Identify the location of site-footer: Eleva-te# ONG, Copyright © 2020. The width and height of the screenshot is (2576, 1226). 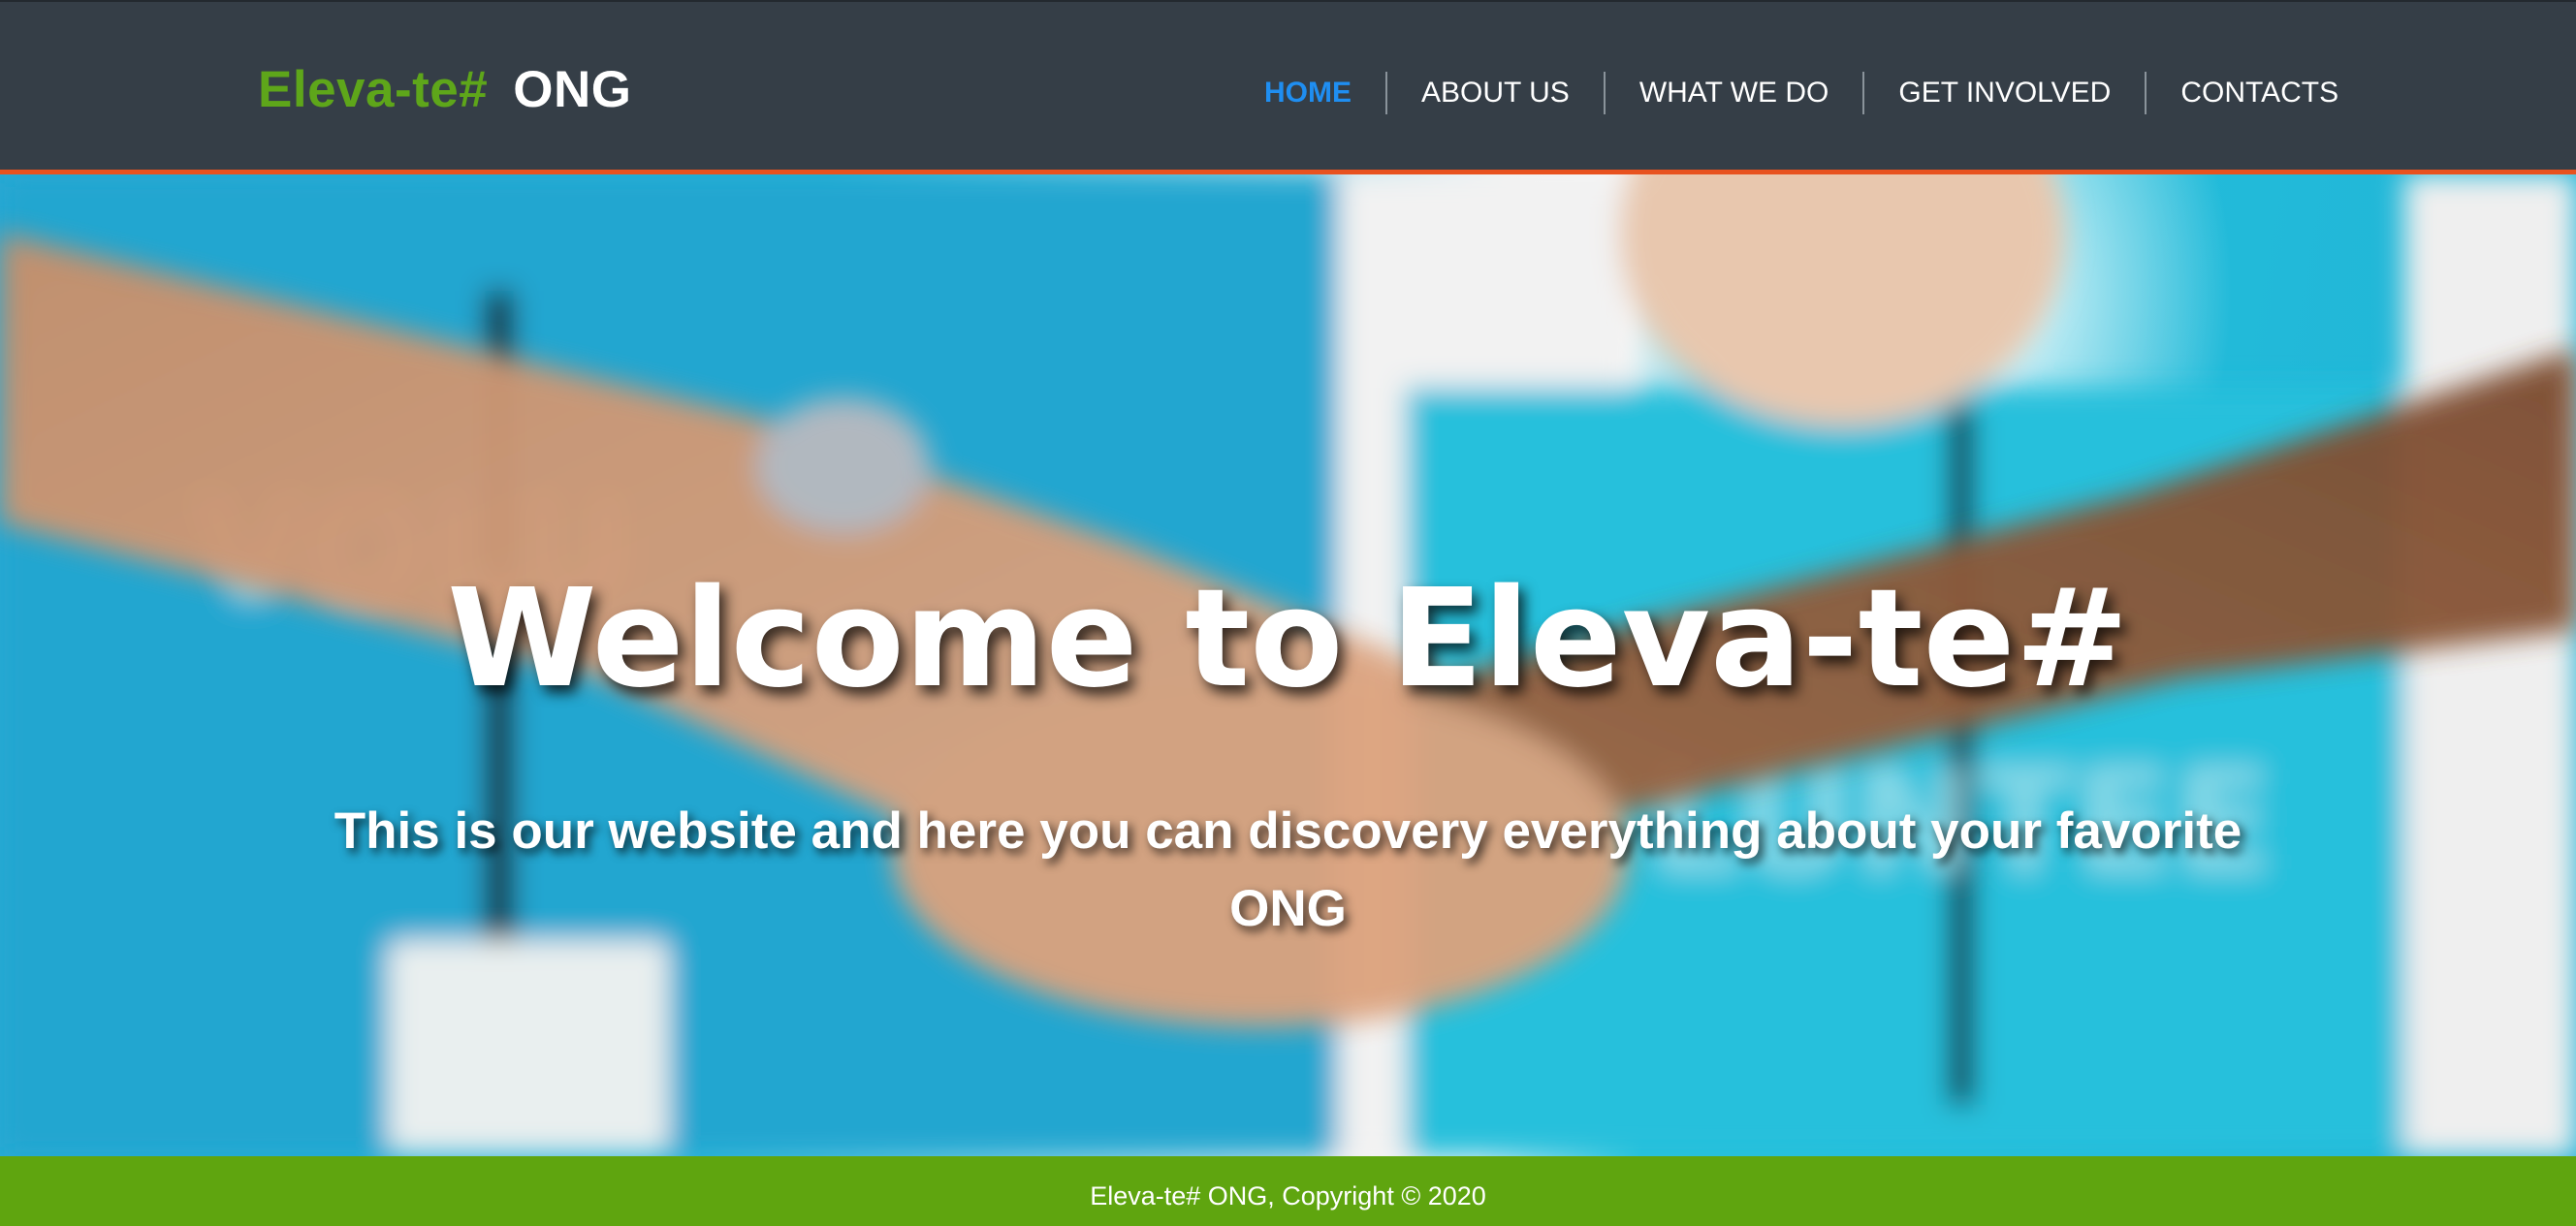
(1288, 1191).